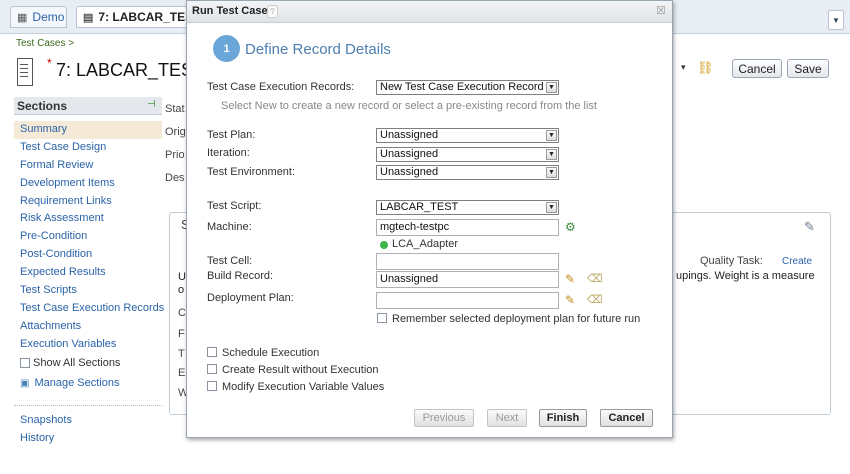 The height and width of the screenshot is (474, 850). Describe the element at coordinates (77, 383) in the screenshot. I see `manage-sections-label: Manage Sections` at that location.